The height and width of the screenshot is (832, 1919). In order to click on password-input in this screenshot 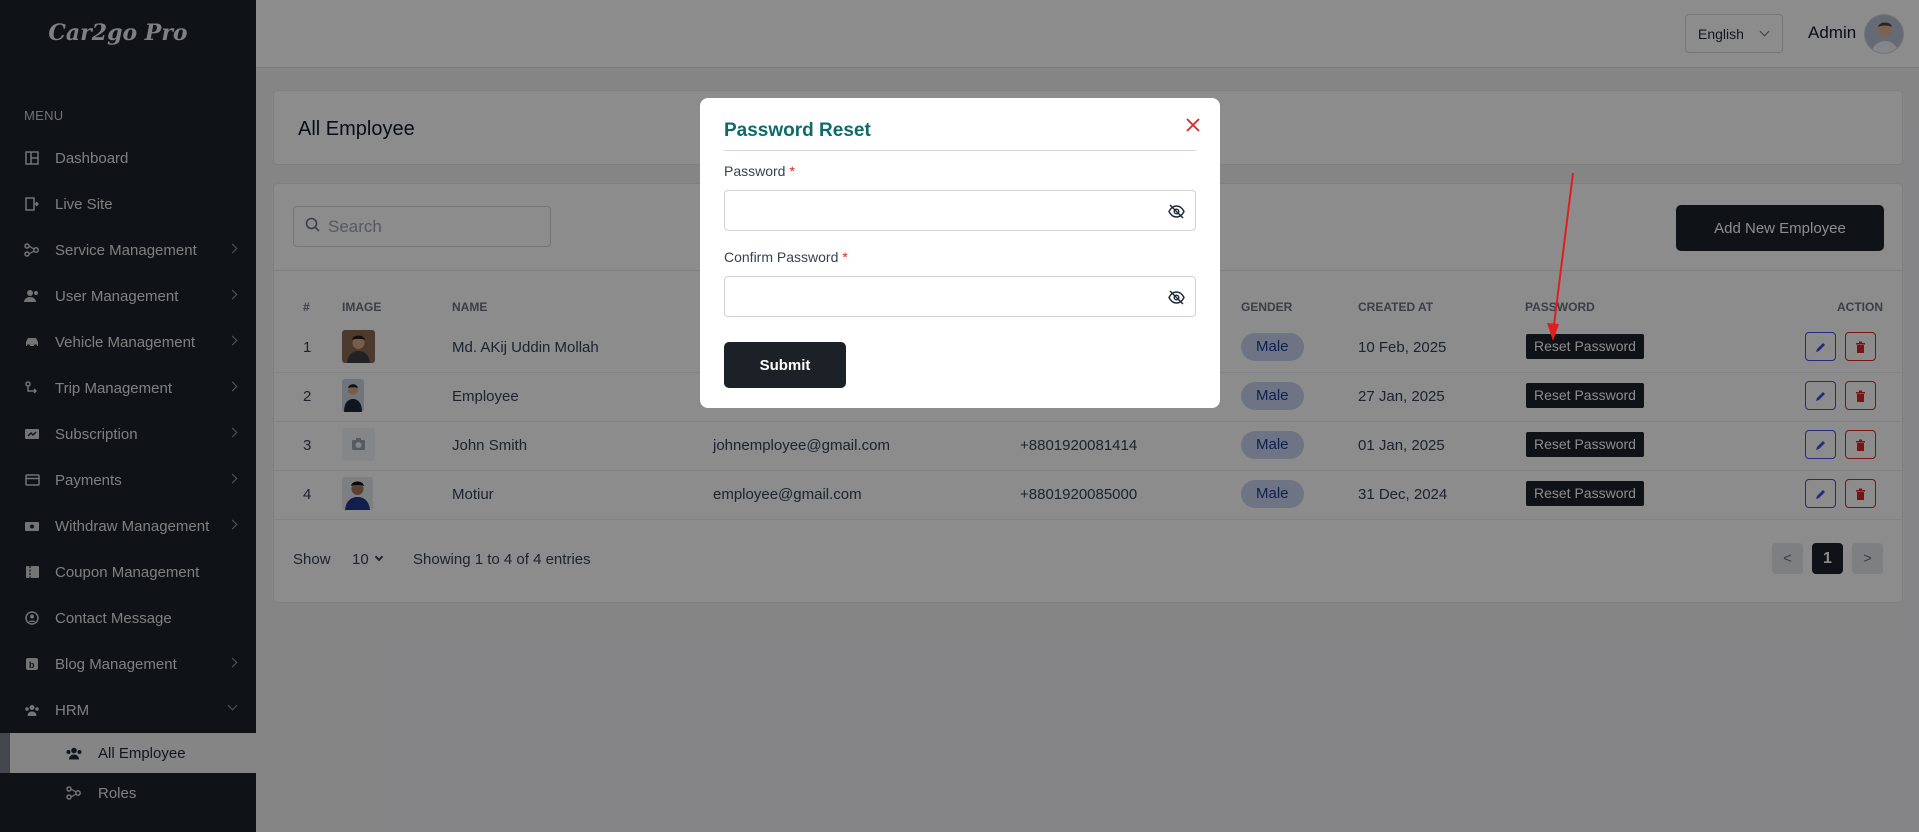, I will do `click(940, 211)`.